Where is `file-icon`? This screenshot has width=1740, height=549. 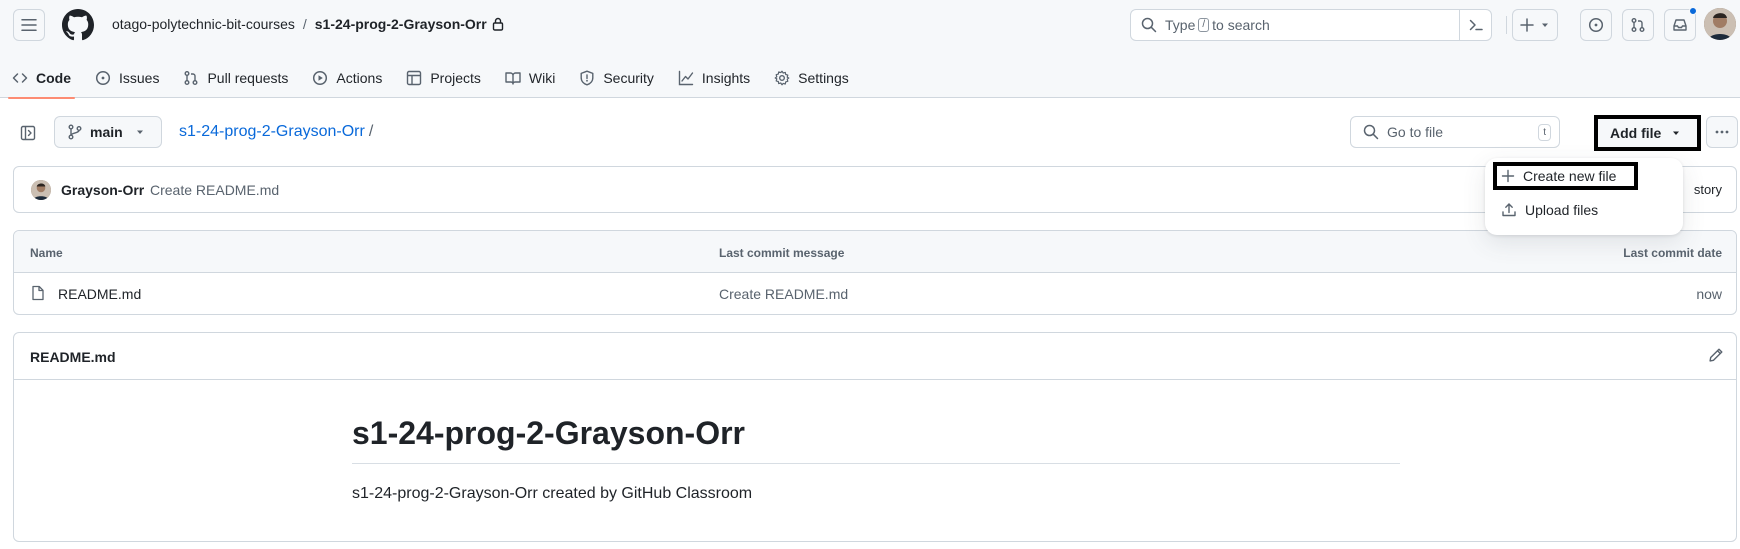 file-icon is located at coordinates (38, 294).